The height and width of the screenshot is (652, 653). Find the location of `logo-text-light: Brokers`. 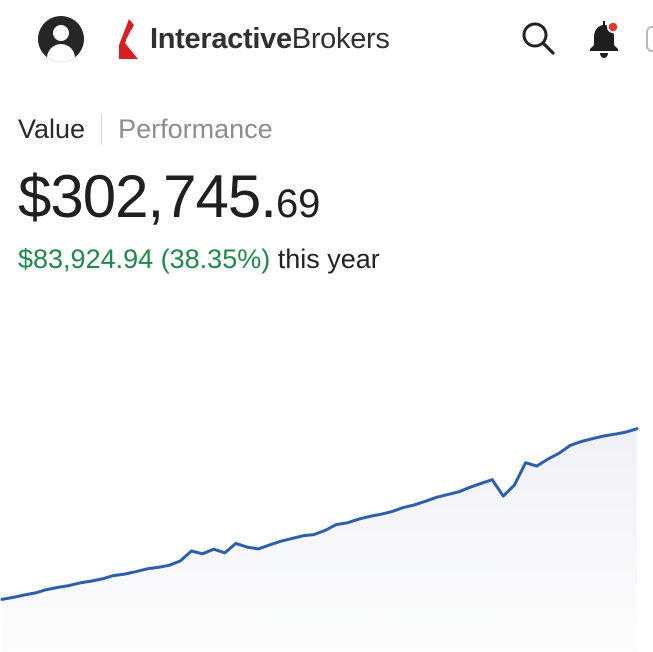

logo-text-light: Brokers is located at coordinates (340, 38).